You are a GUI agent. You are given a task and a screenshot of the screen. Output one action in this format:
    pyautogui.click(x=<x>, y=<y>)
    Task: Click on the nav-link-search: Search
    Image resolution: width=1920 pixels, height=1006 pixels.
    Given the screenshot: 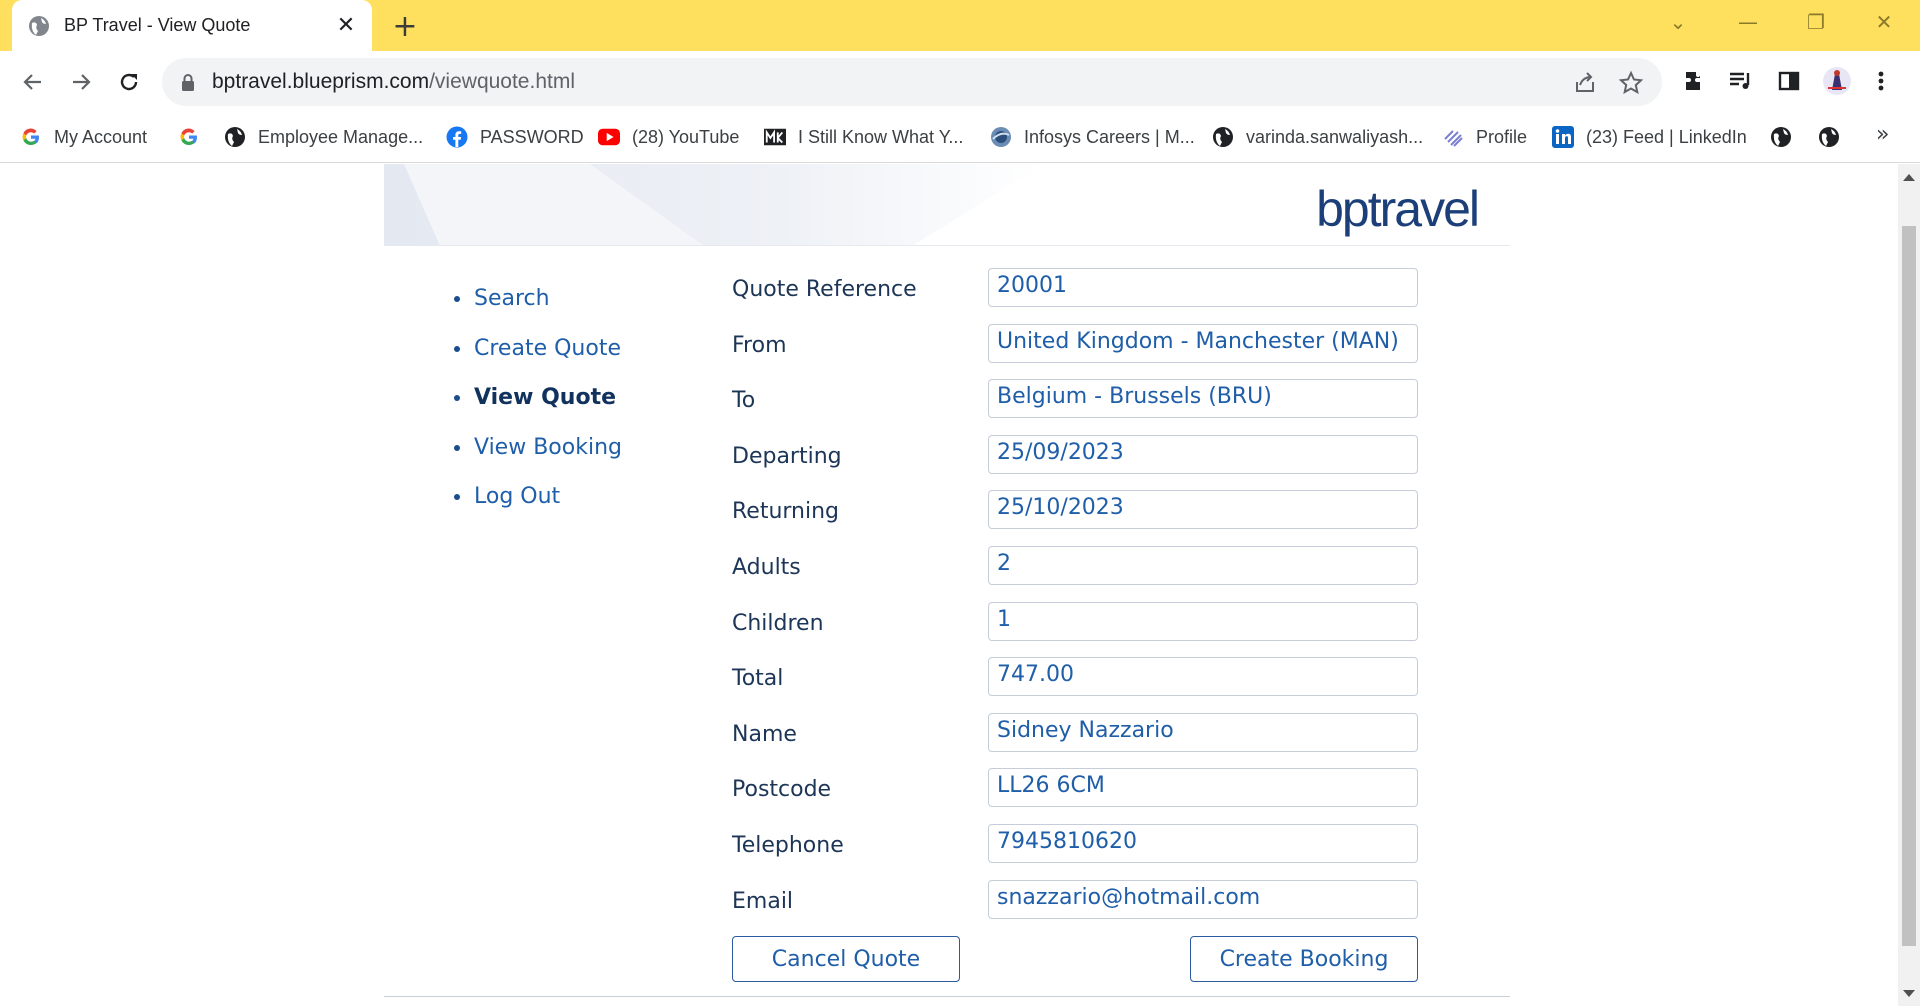 What is the action you would take?
    pyautogui.click(x=512, y=298)
    